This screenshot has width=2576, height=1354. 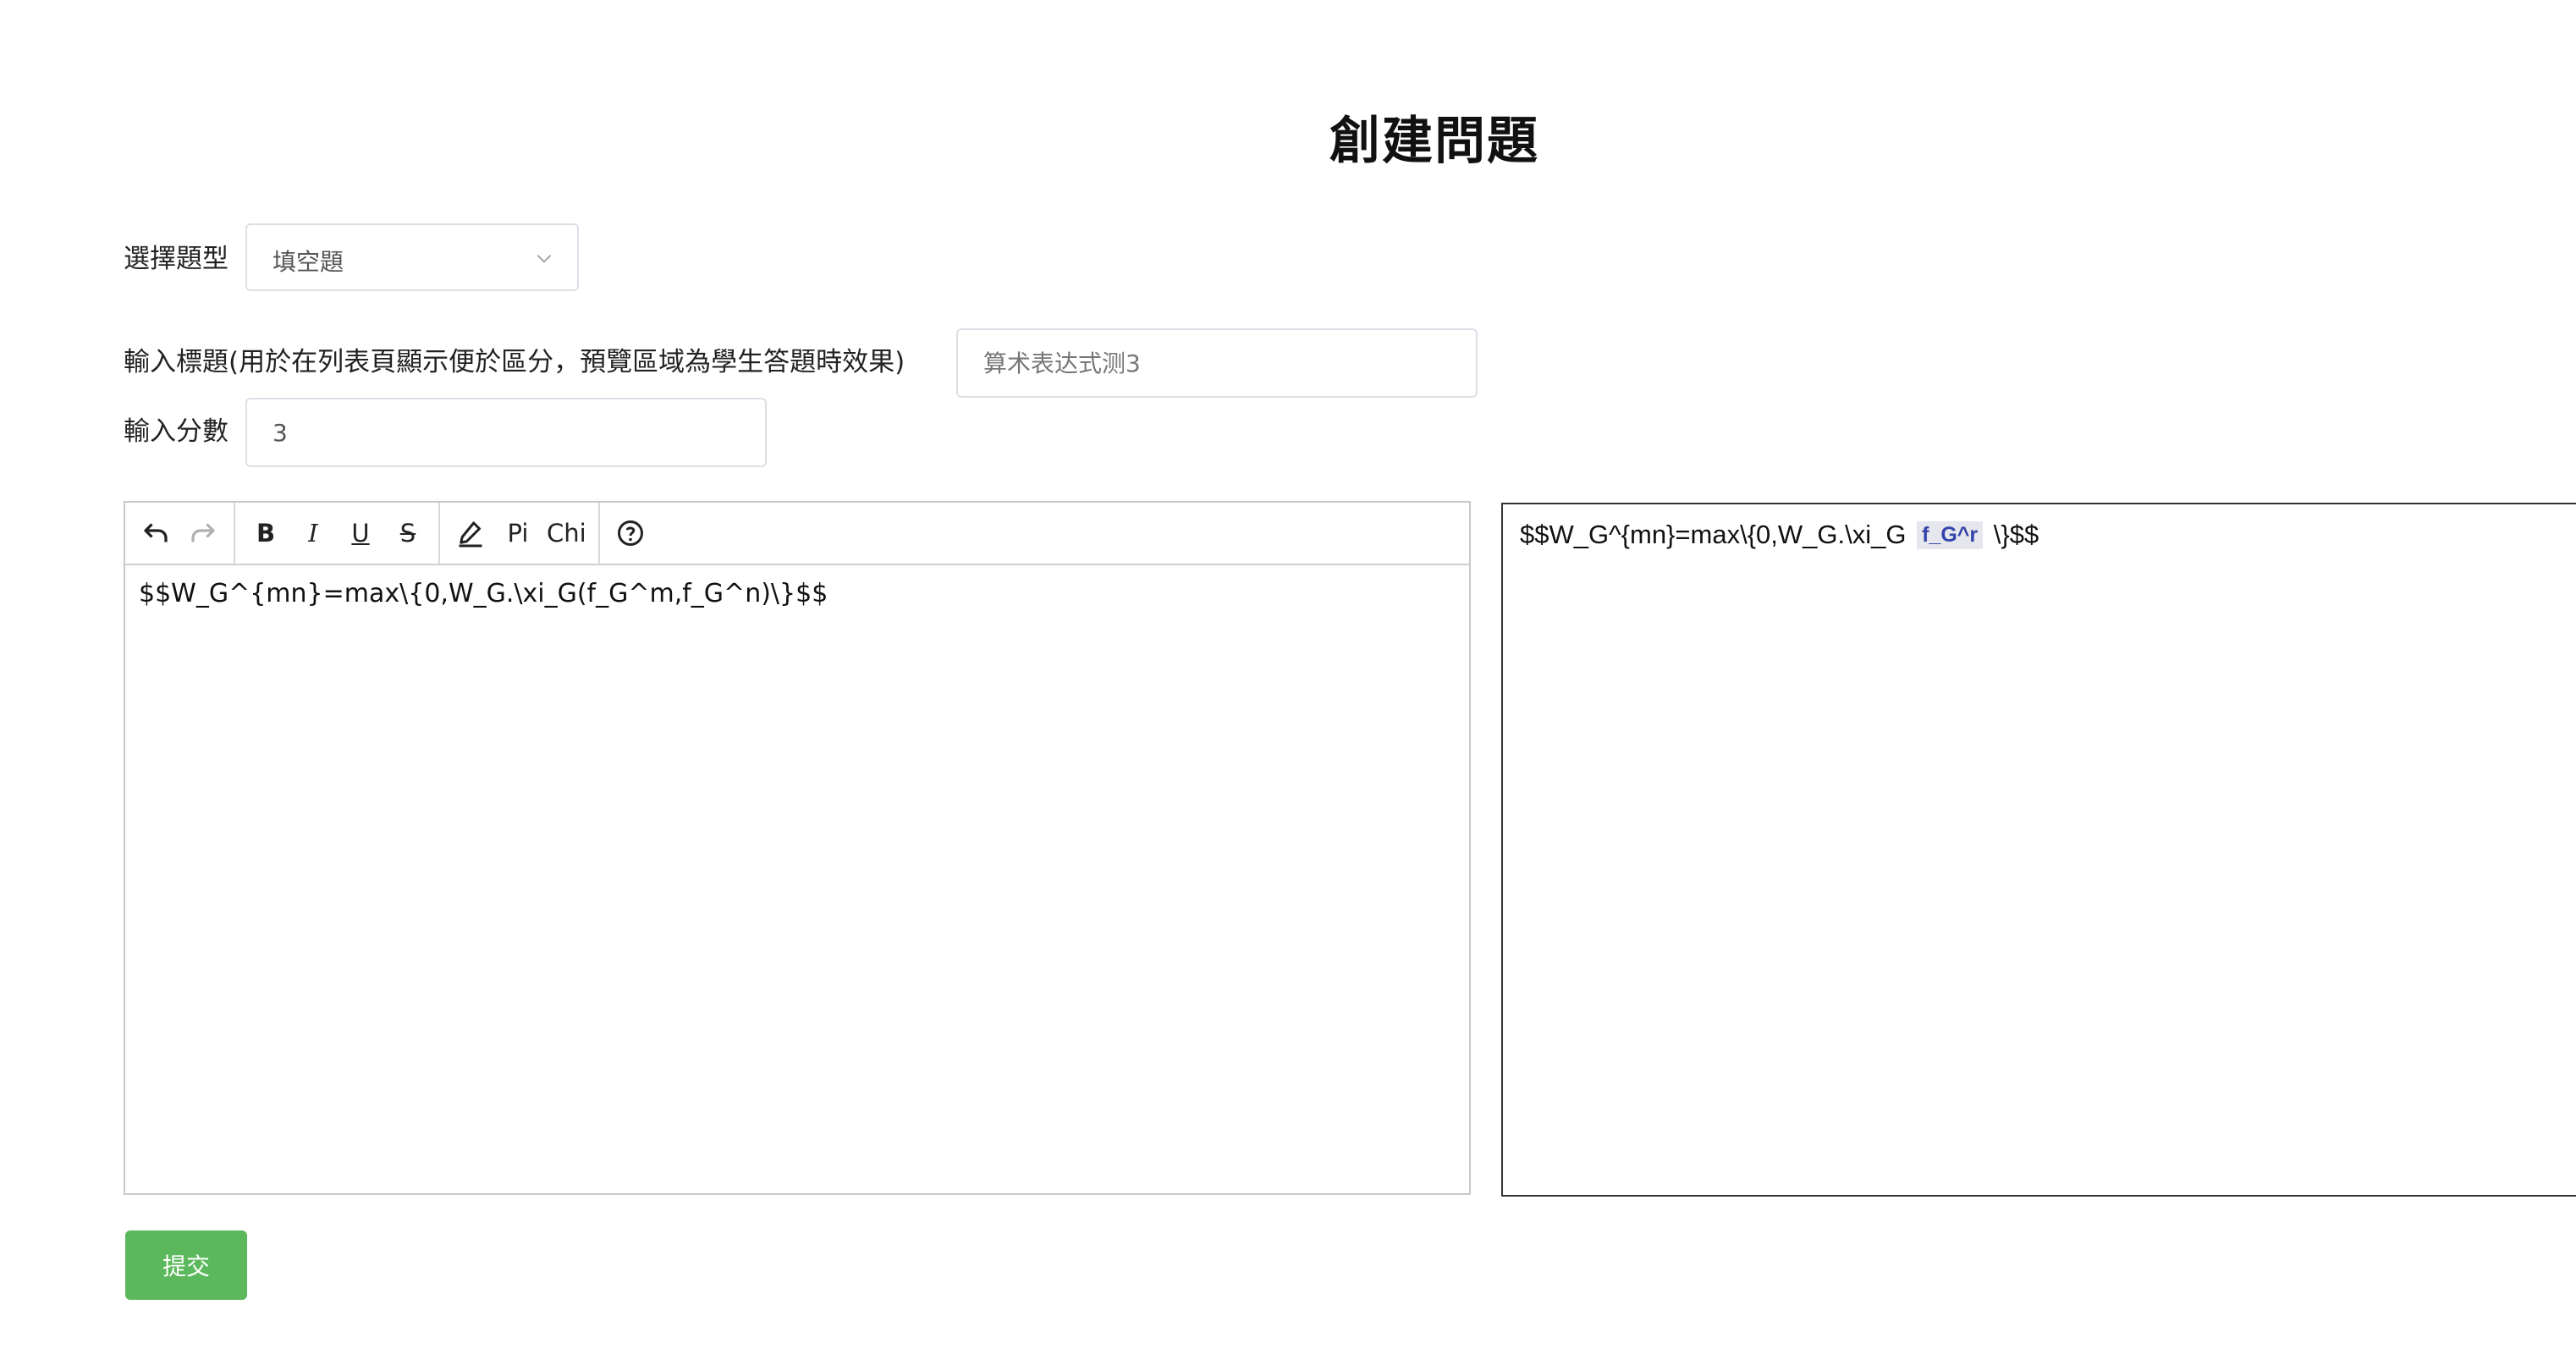 I want to click on pi-button: Pi, so click(x=518, y=533).